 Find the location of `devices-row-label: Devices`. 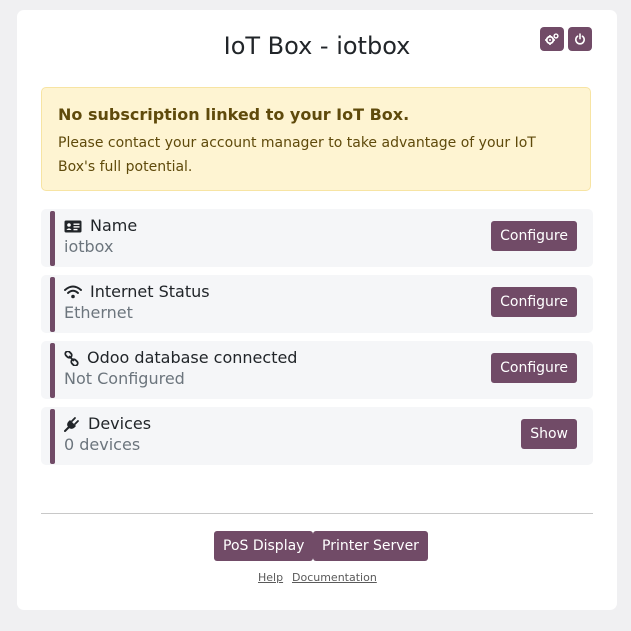

devices-row-label: Devices is located at coordinates (107, 424).